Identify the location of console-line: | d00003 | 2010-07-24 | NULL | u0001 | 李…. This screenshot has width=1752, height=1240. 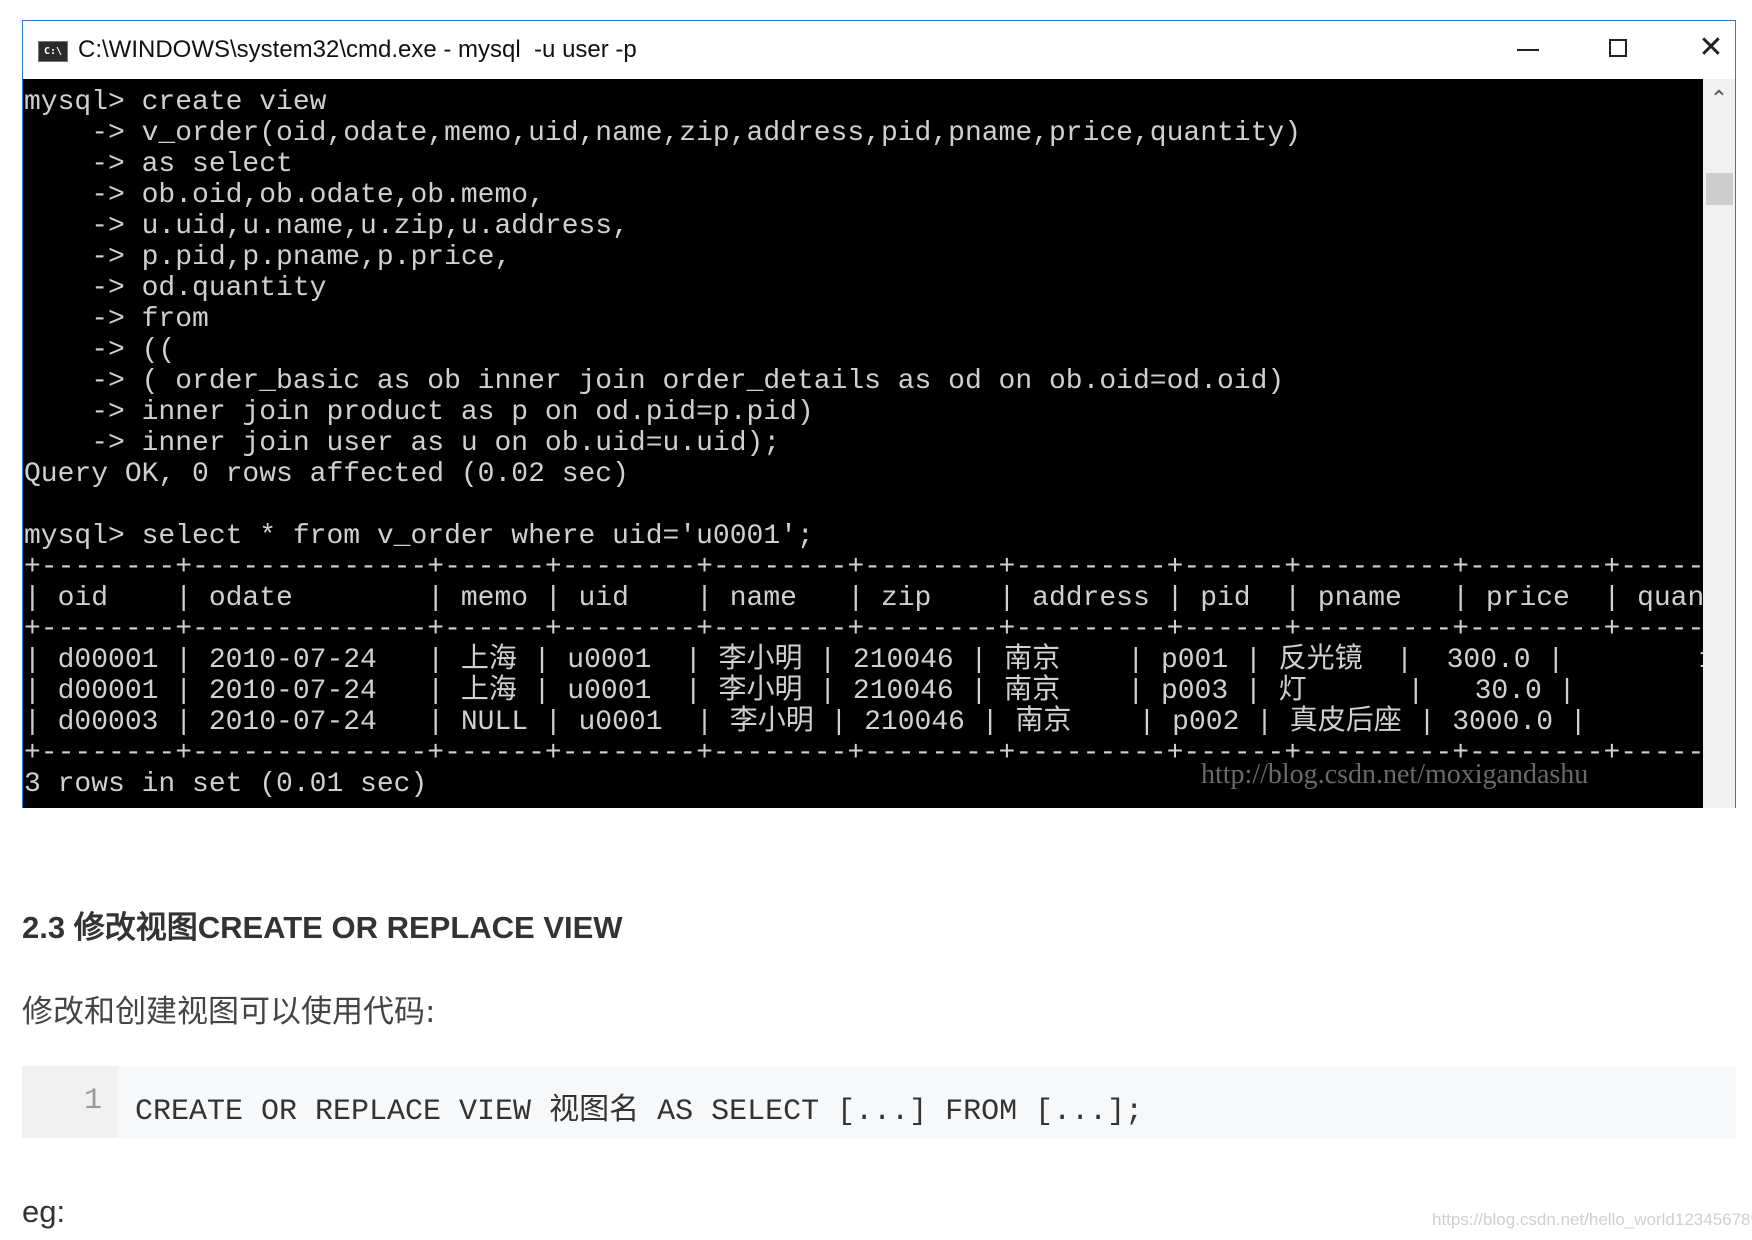
(863, 722).